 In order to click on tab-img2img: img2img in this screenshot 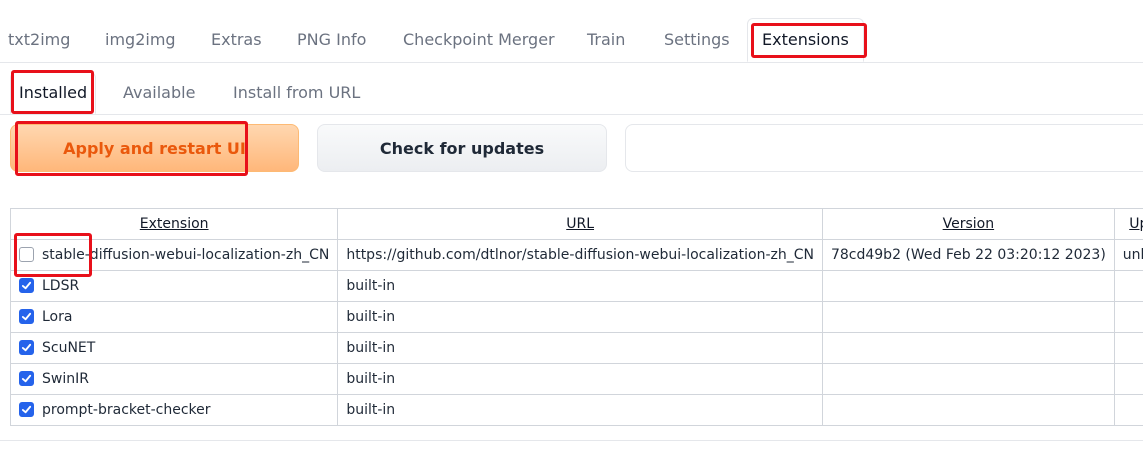, I will do `click(140, 40)`.